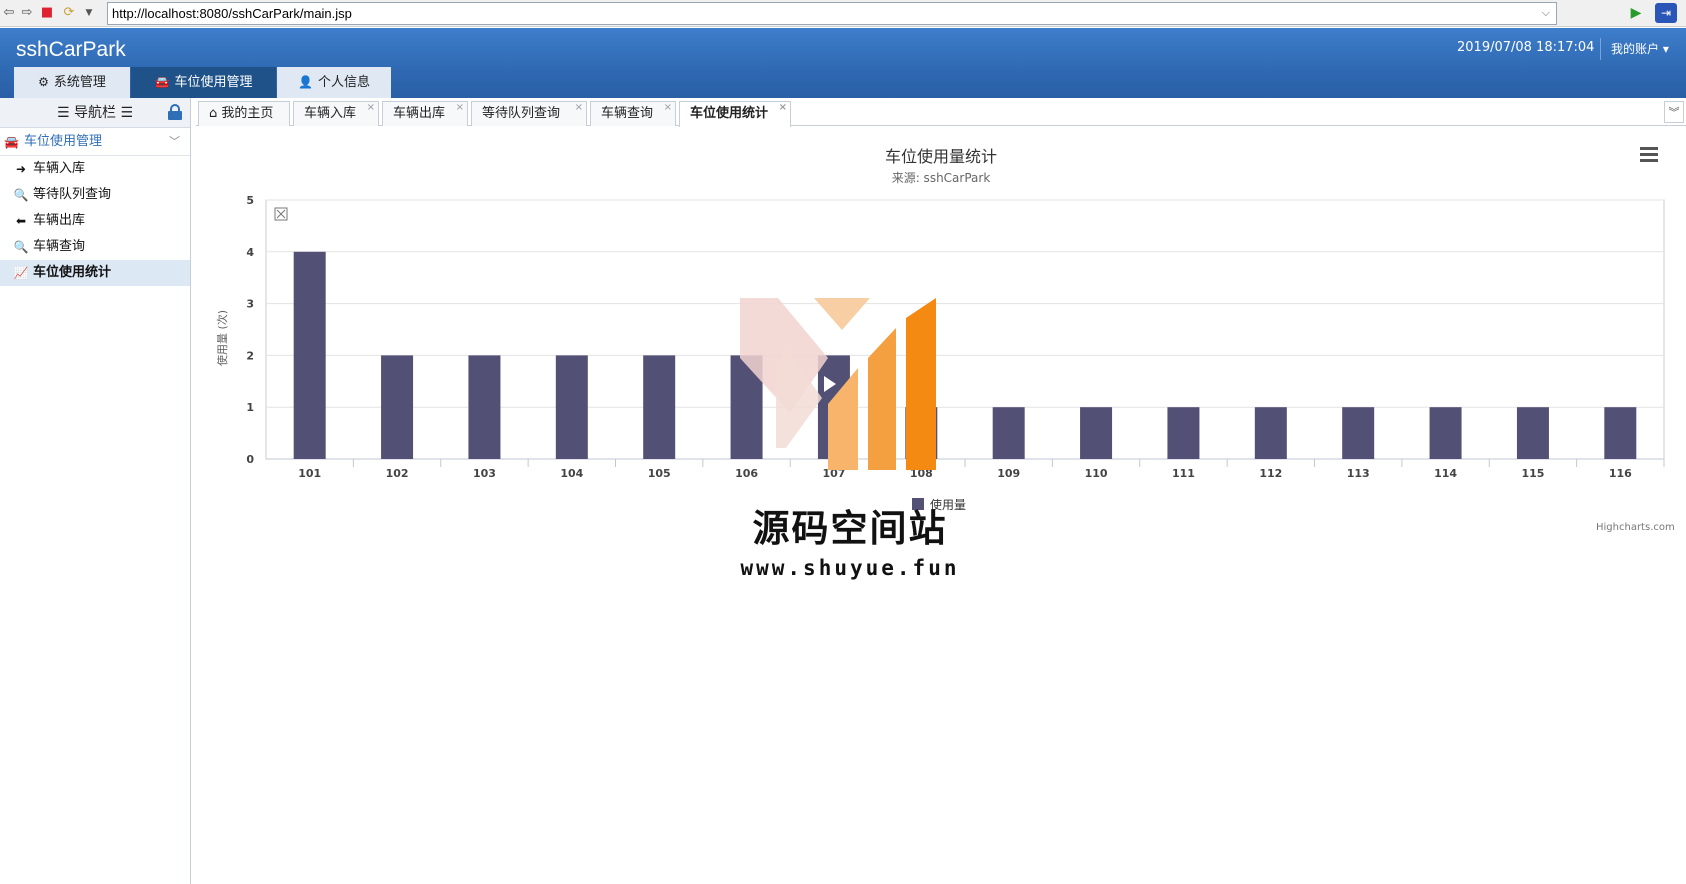  Describe the element at coordinates (571, 473) in the screenshot. I see `x-tick-label: 104` at that location.